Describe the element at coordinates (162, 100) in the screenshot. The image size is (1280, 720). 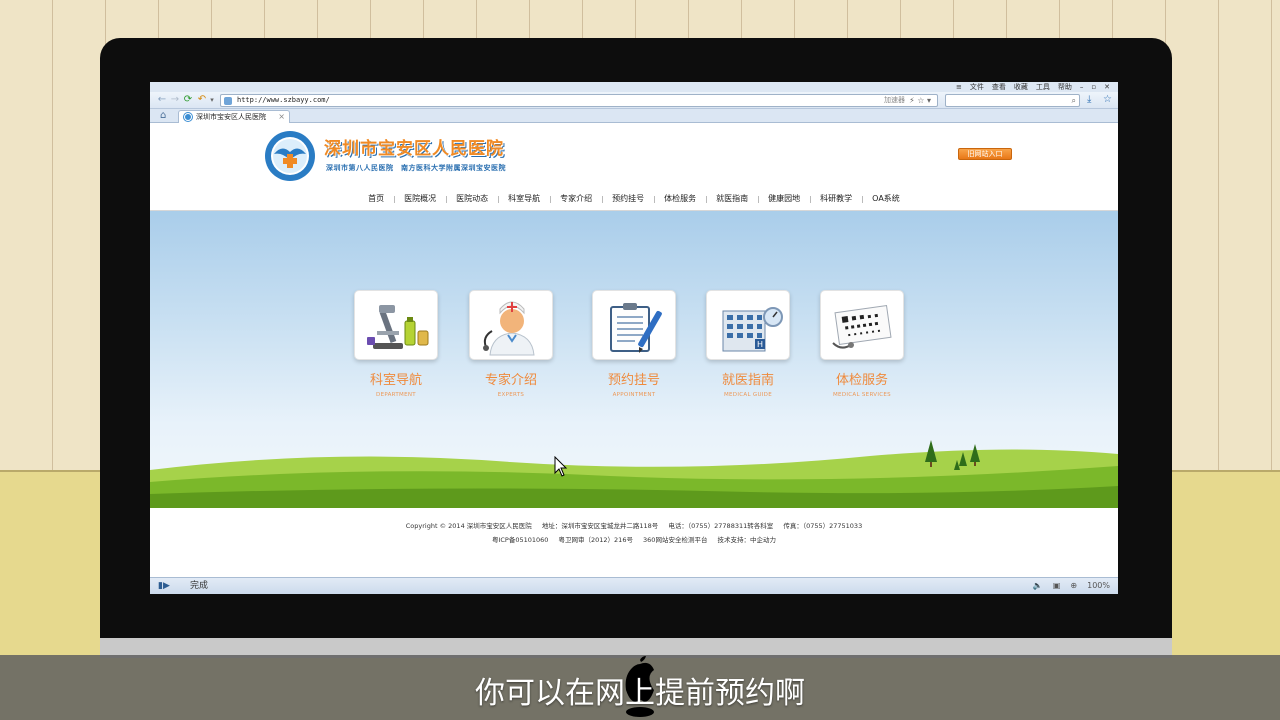
I see `back-arrow-icon: ←` at that location.